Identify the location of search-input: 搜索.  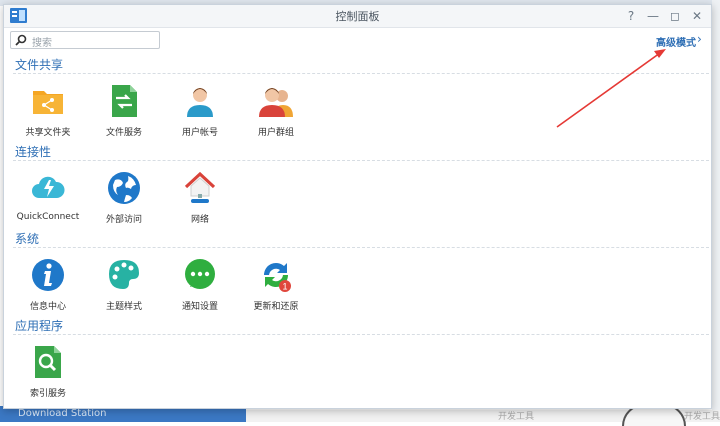
(85, 40).